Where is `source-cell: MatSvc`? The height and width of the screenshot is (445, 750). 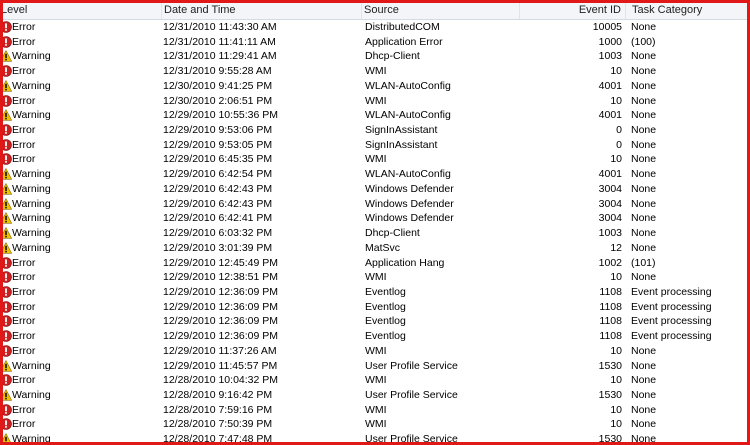
source-cell: MatSvc is located at coordinates (383, 247).